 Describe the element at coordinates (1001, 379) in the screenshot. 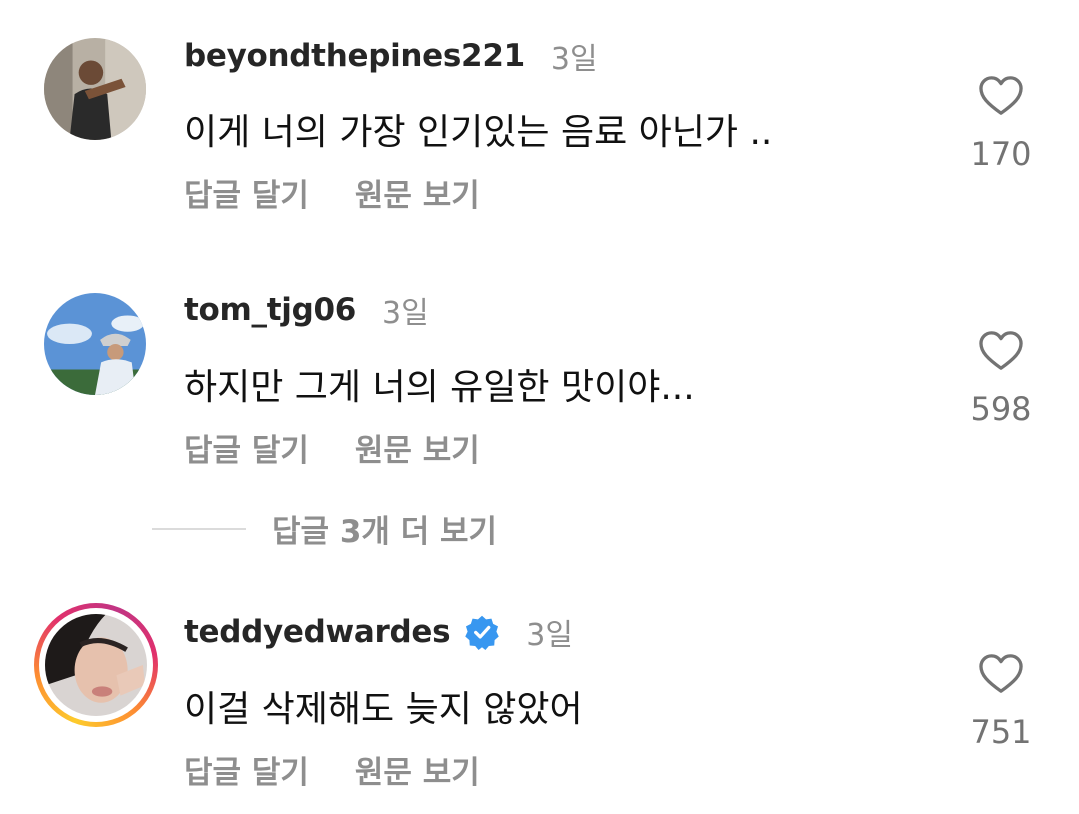

I see `like-group: 598` at that location.